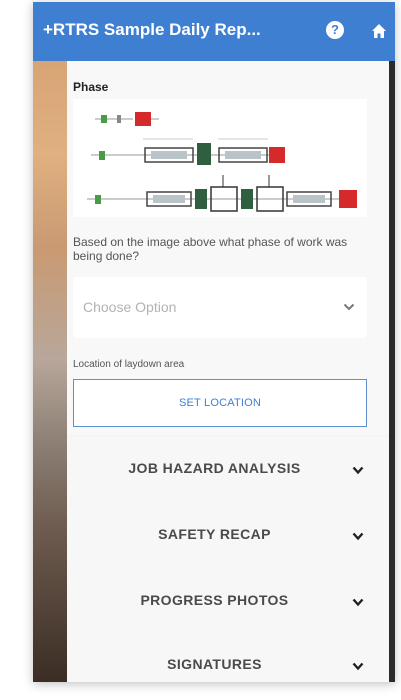  Describe the element at coordinates (214, 600) in the screenshot. I see `section-label: PROGRESS PHOTOS` at that location.